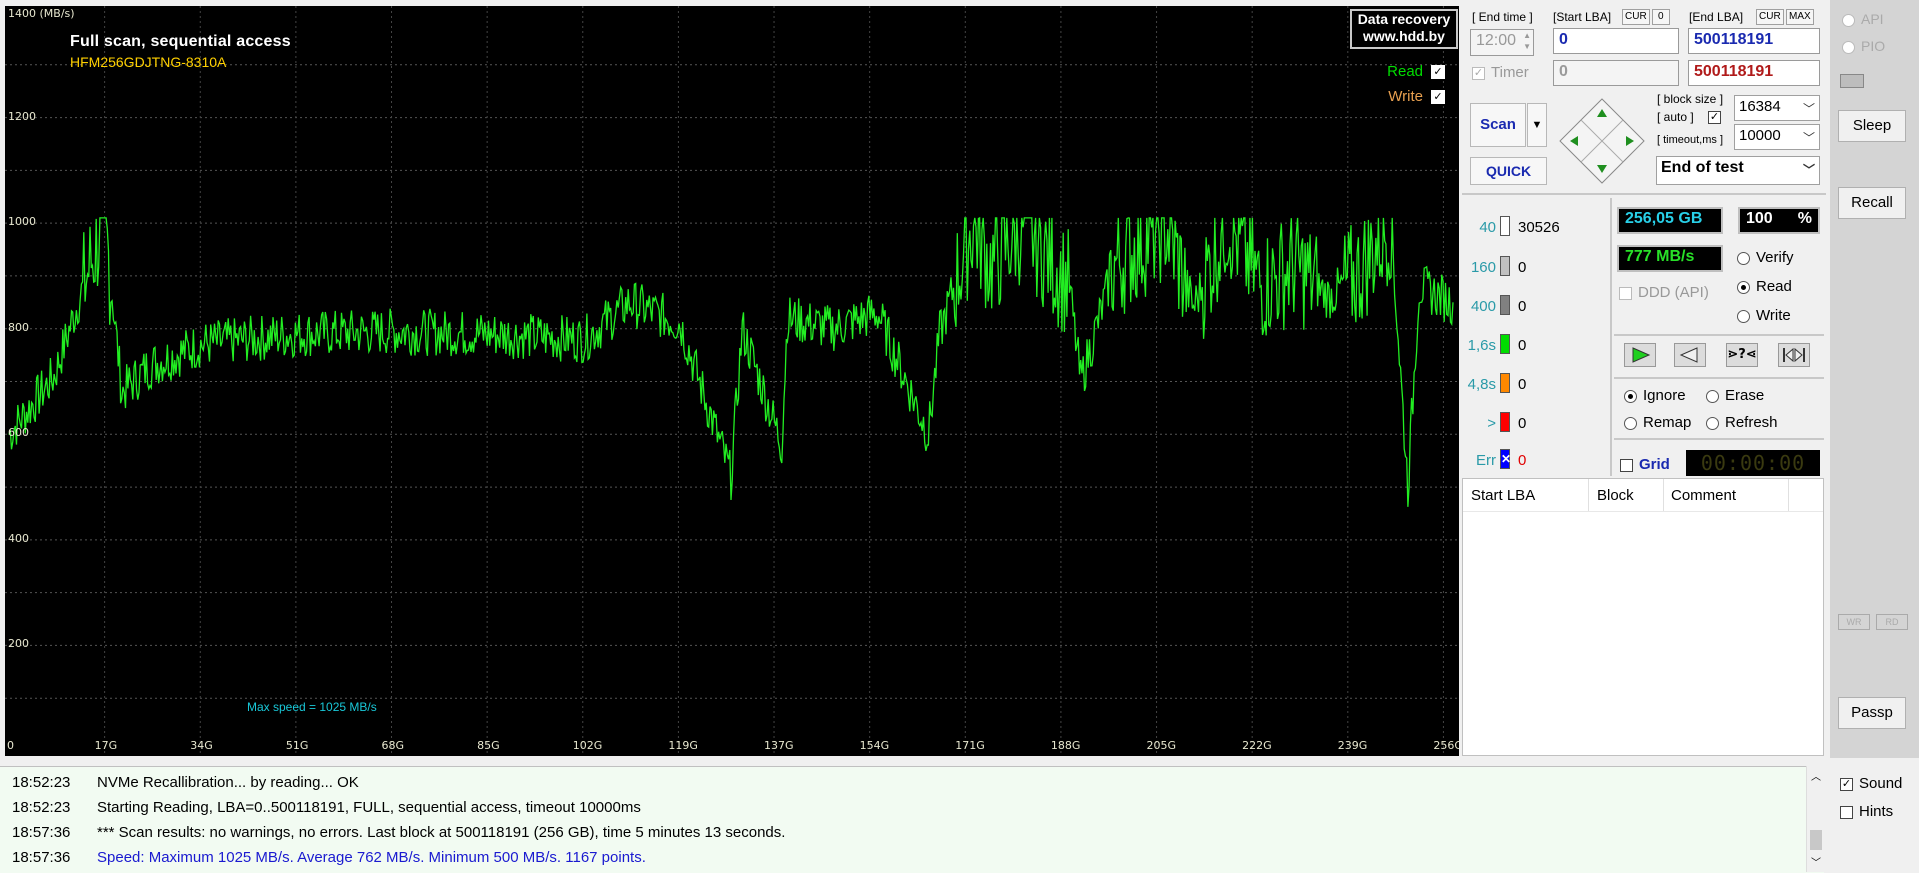 This screenshot has width=1919, height=873. Describe the element at coordinates (1759, 218) in the screenshot. I see `percent-value: 100` at that location.